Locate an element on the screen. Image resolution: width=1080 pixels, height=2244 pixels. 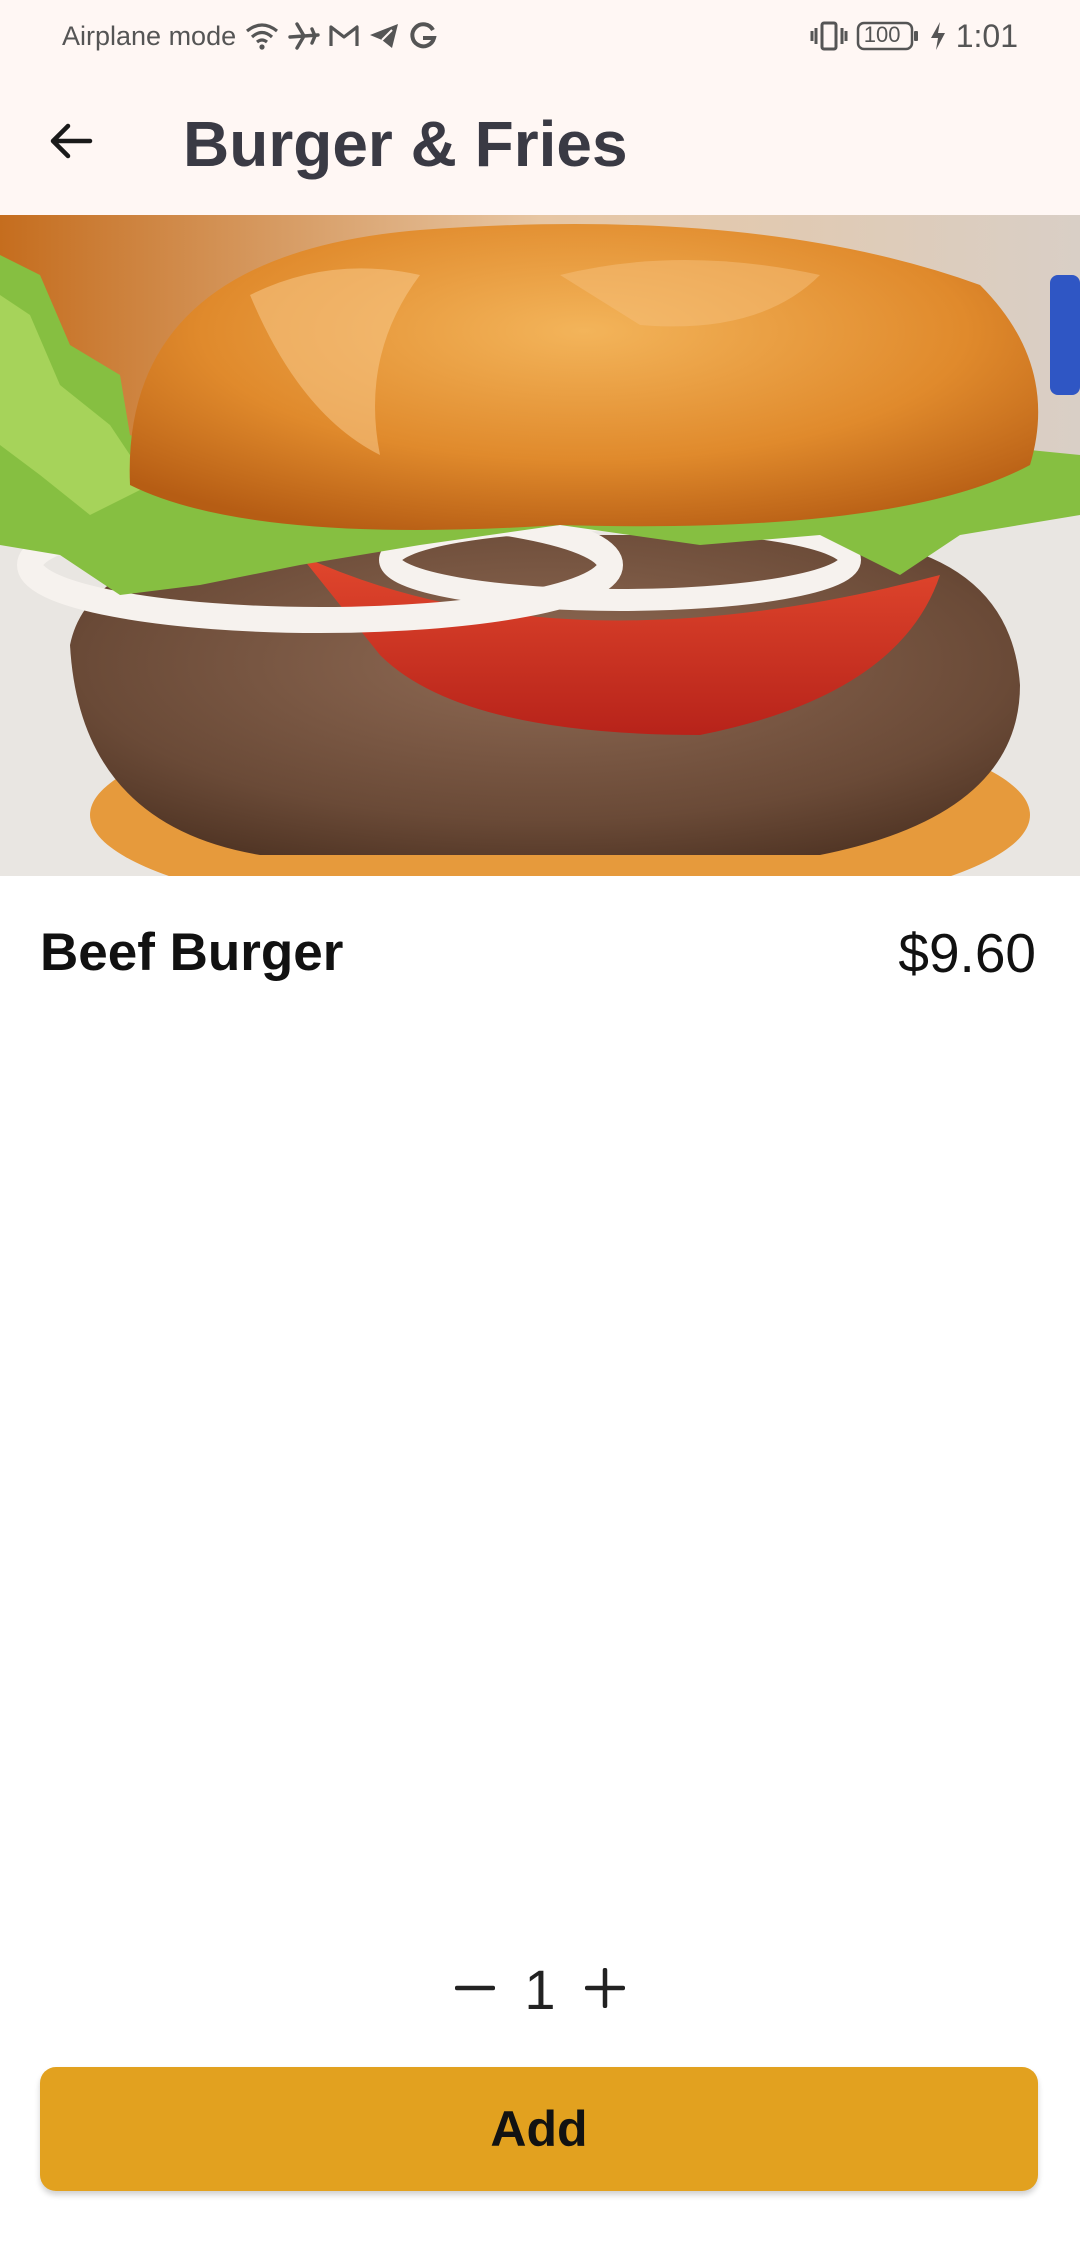
increment-button is located at coordinates (605, 1990).